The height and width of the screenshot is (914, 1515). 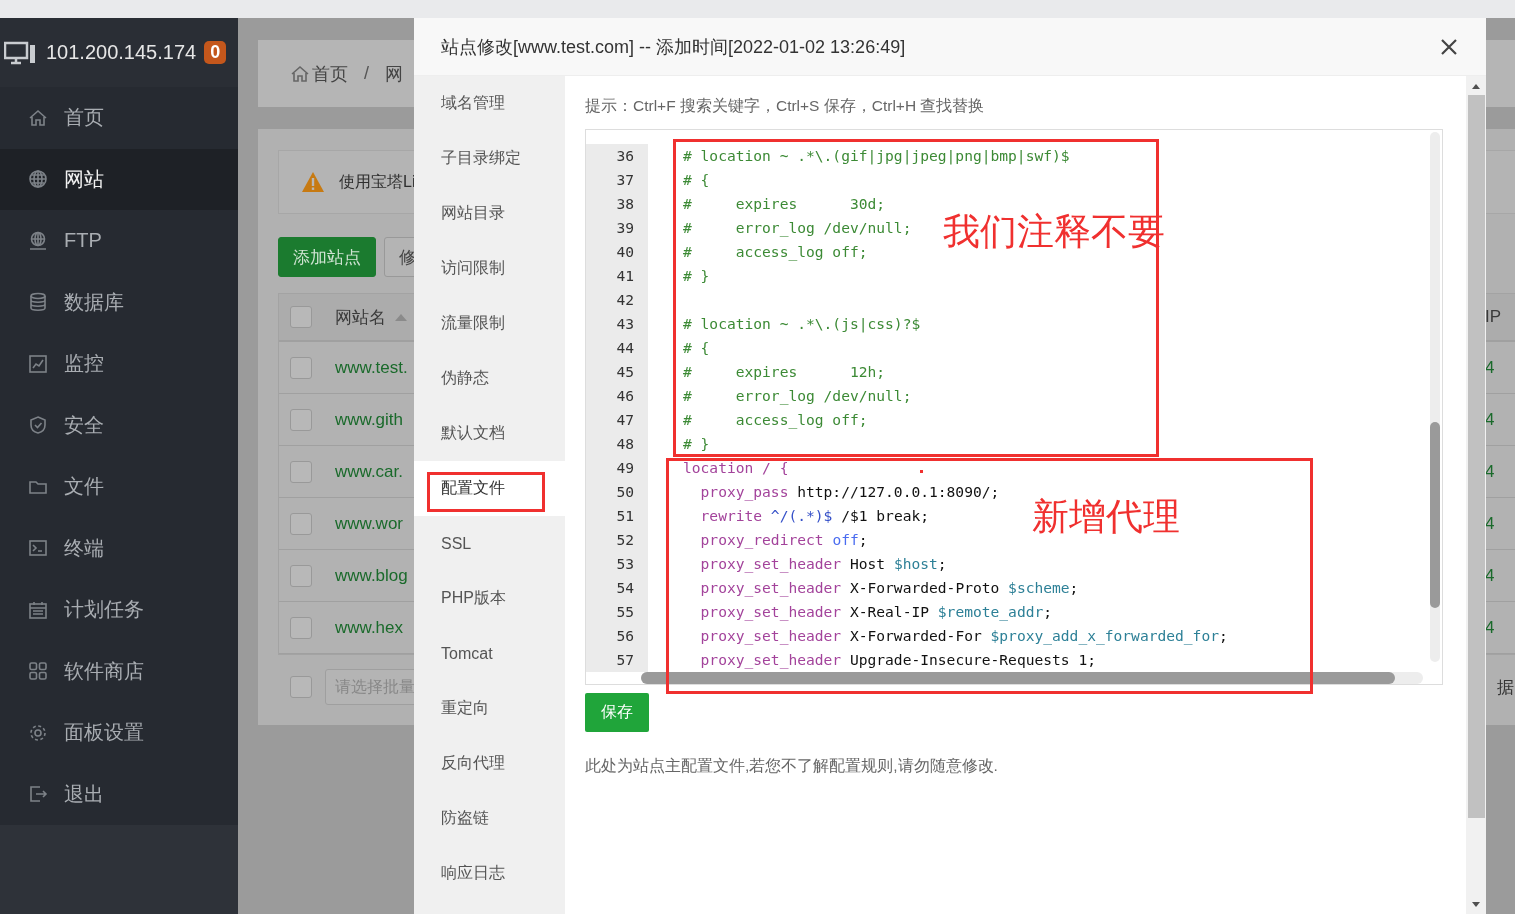 I want to click on code-line: proxy_redirect off;, so click(x=783, y=540).